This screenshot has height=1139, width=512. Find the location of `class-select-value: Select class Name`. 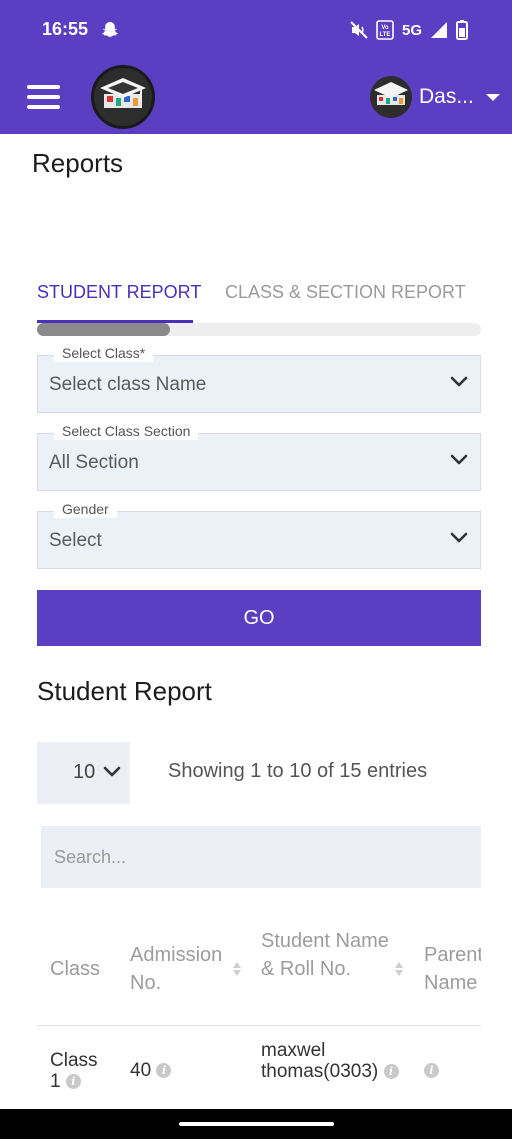

class-select-value: Select class Name is located at coordinates (128, 384).